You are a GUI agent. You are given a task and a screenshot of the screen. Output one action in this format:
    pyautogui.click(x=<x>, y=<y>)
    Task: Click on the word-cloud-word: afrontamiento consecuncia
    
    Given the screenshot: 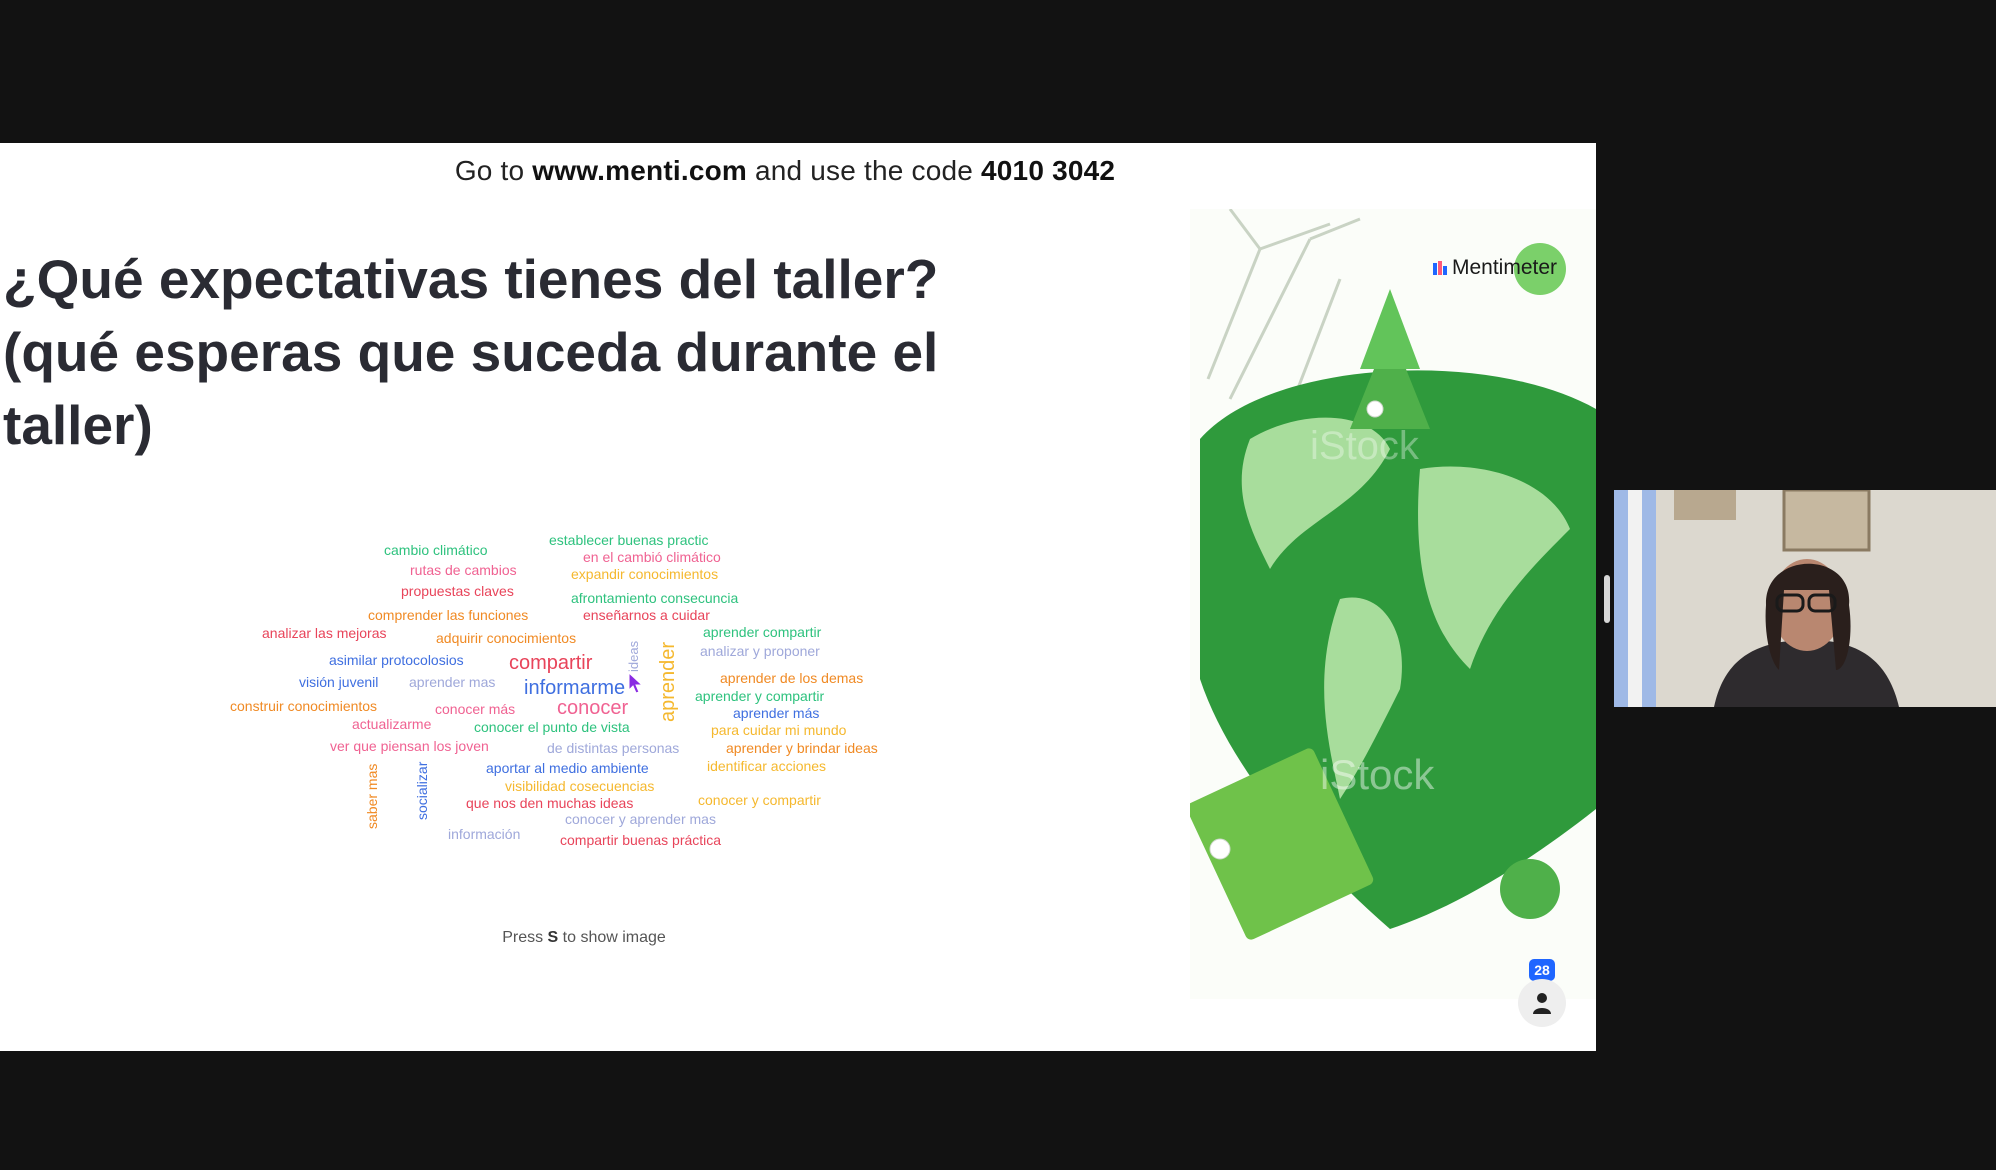 What is the action you would take?
    pyautogui.click(x=655, y=598)
    